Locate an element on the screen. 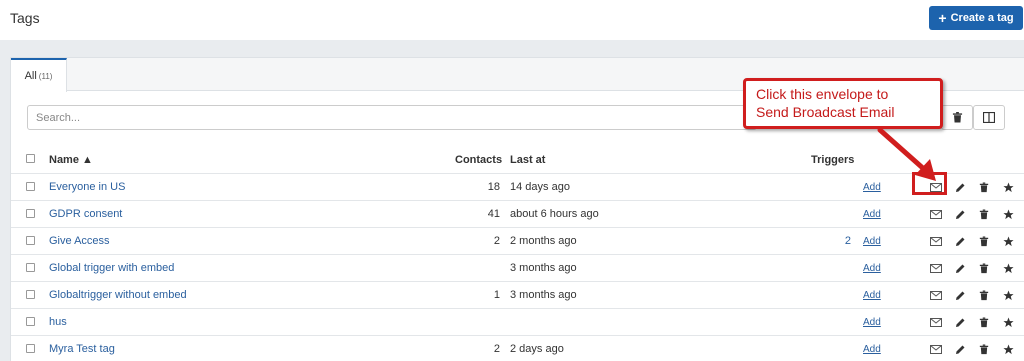 This screenshot has width=1024, height=361. table-row: Myra Test tag 2 2 days ago Add is located at coordinates (517, 348).